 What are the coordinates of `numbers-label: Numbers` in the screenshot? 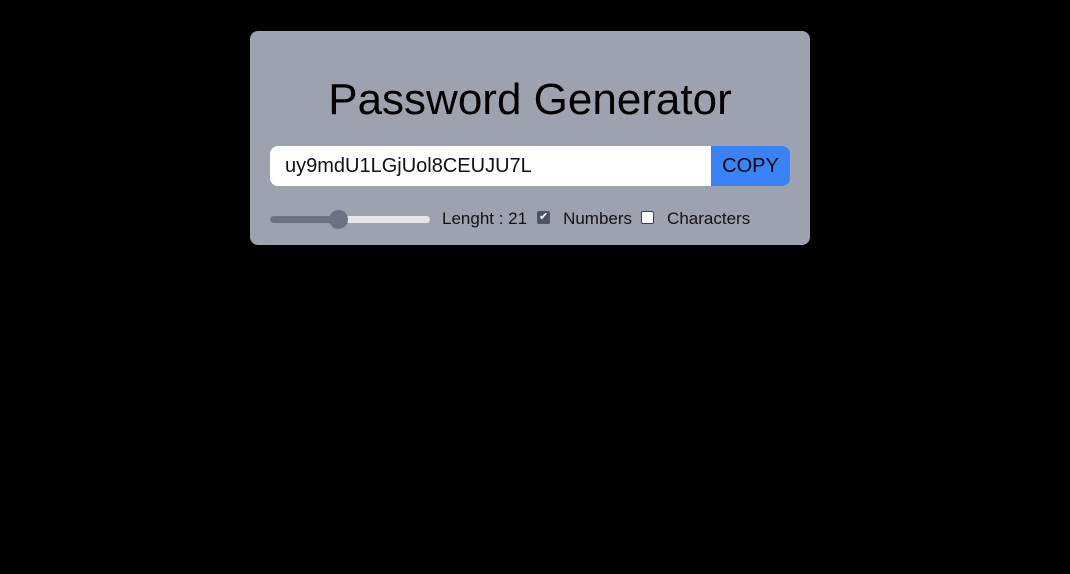 It's located at (598, 218).